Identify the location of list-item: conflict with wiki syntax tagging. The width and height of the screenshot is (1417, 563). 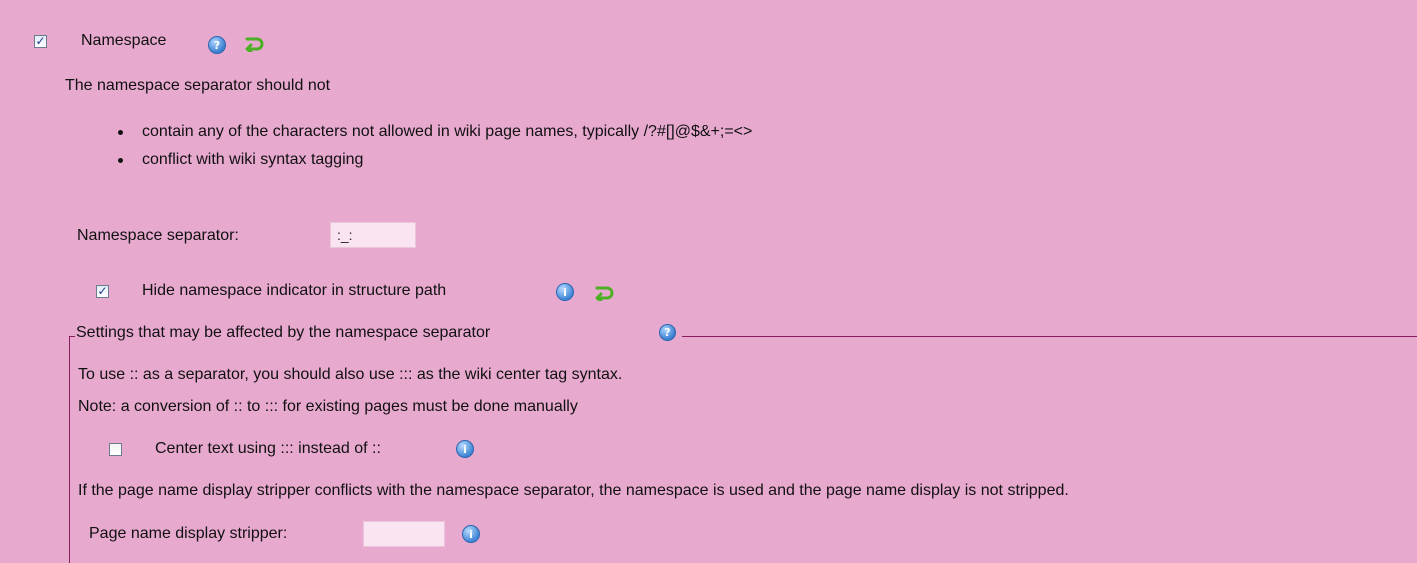
(435, 160).